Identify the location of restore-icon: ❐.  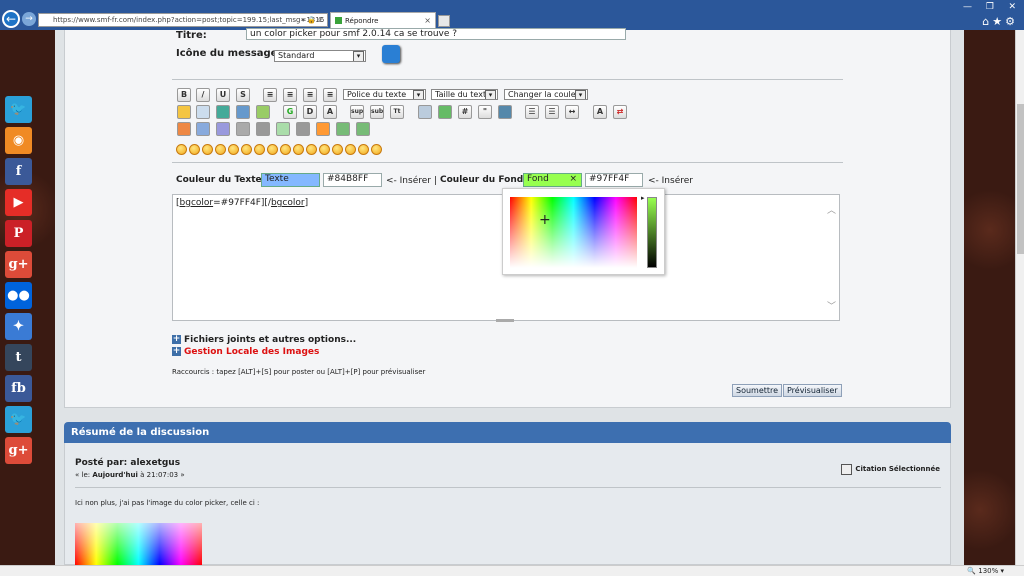
(990, 7).